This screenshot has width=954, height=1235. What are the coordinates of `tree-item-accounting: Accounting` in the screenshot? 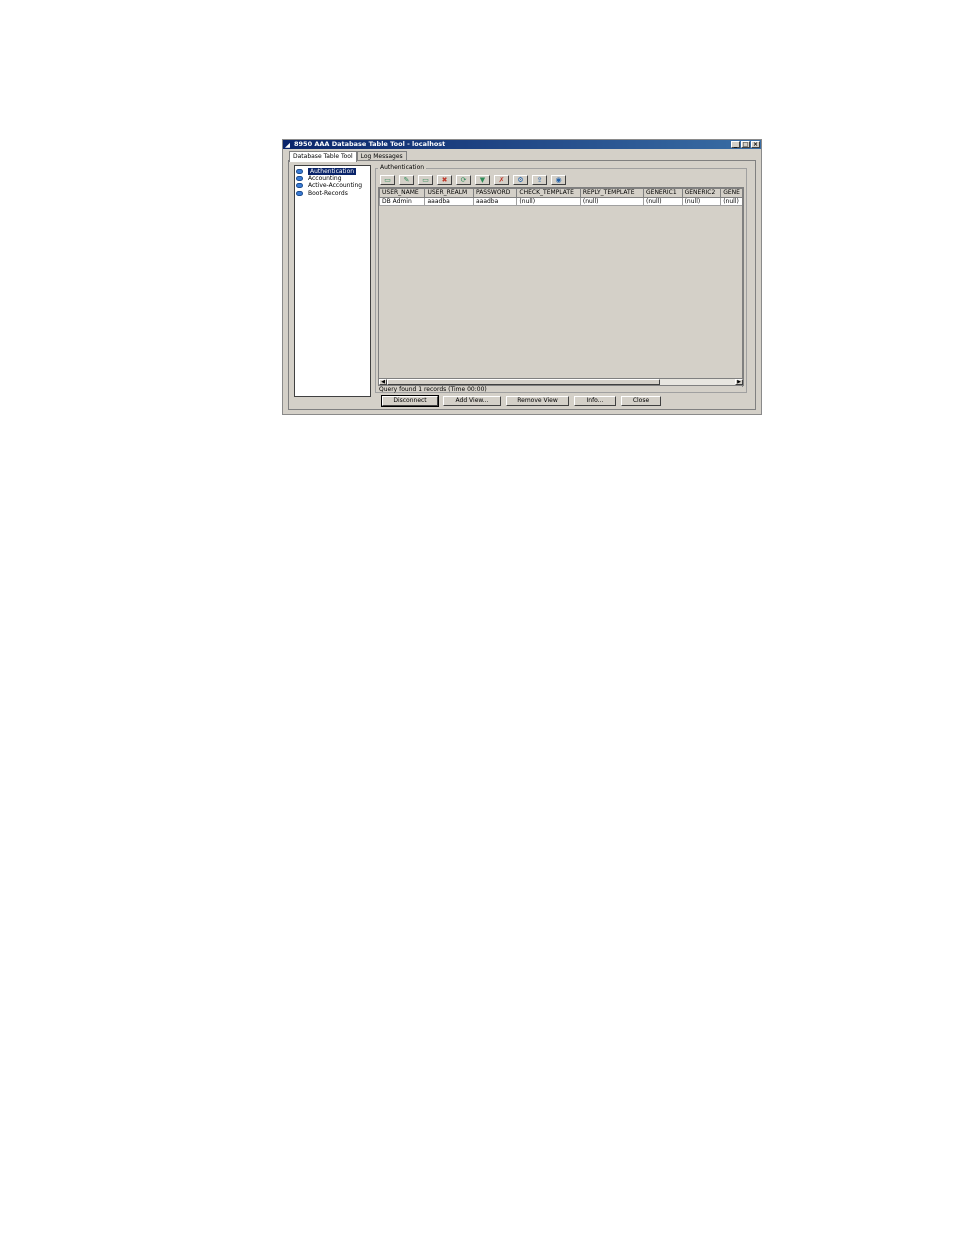 It's located at (332, 178).